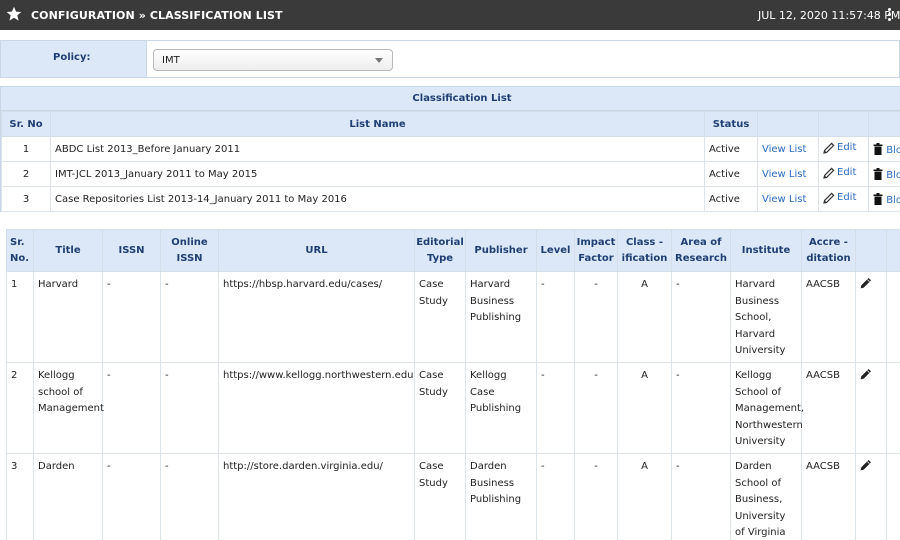  What do you see at coordinates (440, 250) in the screenshot?
I see `col-header-editorial-type: Editorial Type` at bounding box center [440, 250].